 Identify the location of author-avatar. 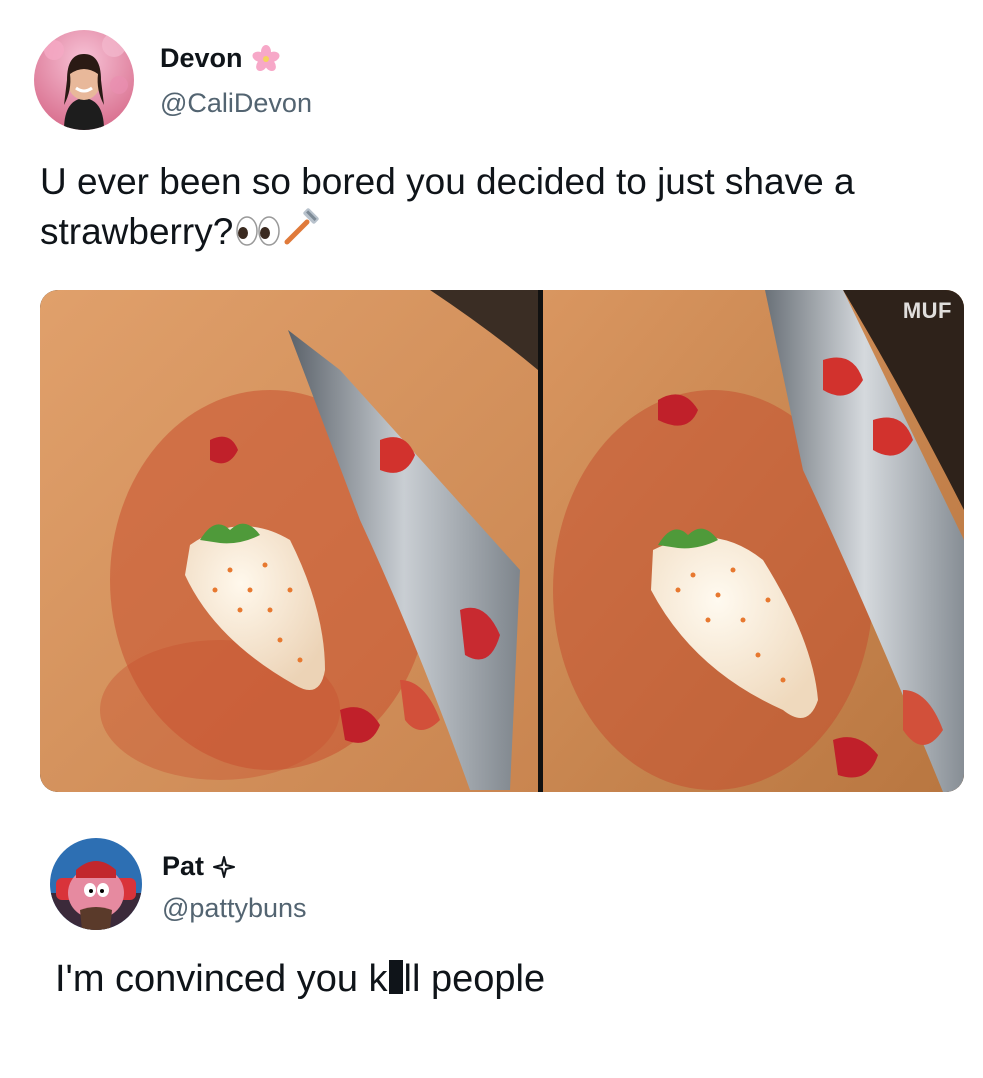
(84, 80).